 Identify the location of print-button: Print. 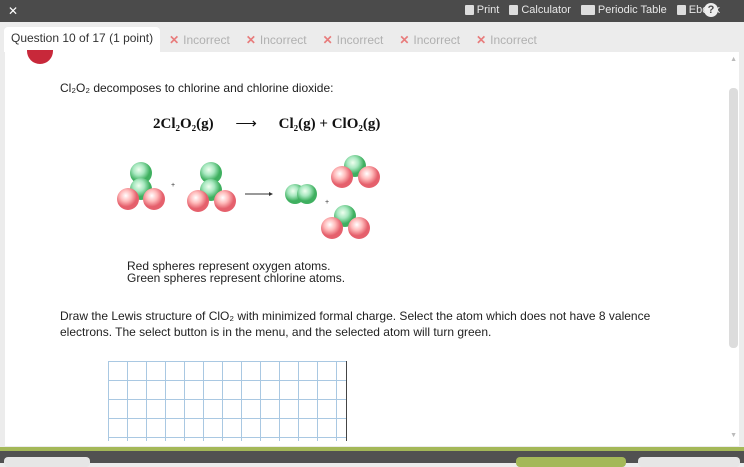
(482, 10).